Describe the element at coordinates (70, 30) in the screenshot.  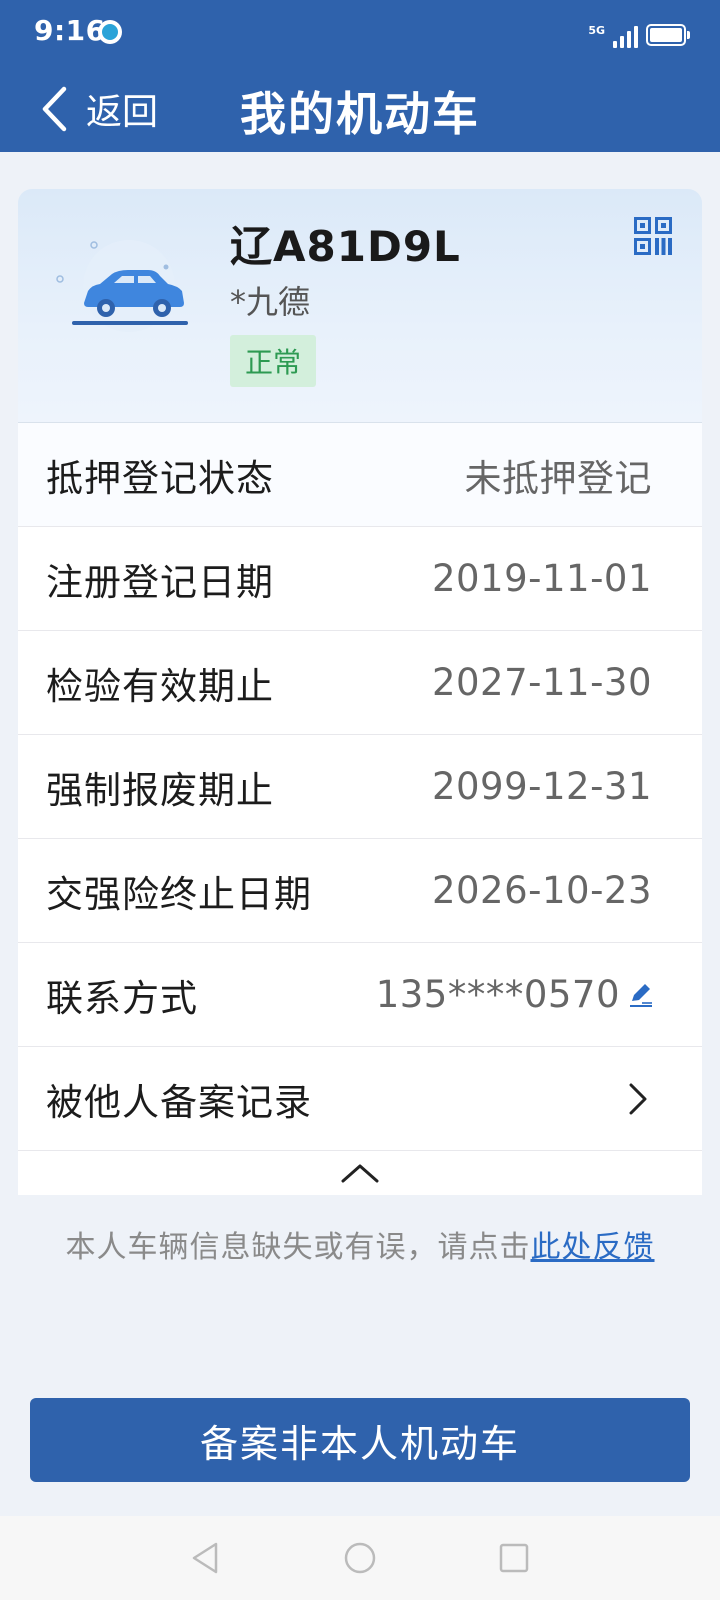
I see `status-time: 9:16` at that location.